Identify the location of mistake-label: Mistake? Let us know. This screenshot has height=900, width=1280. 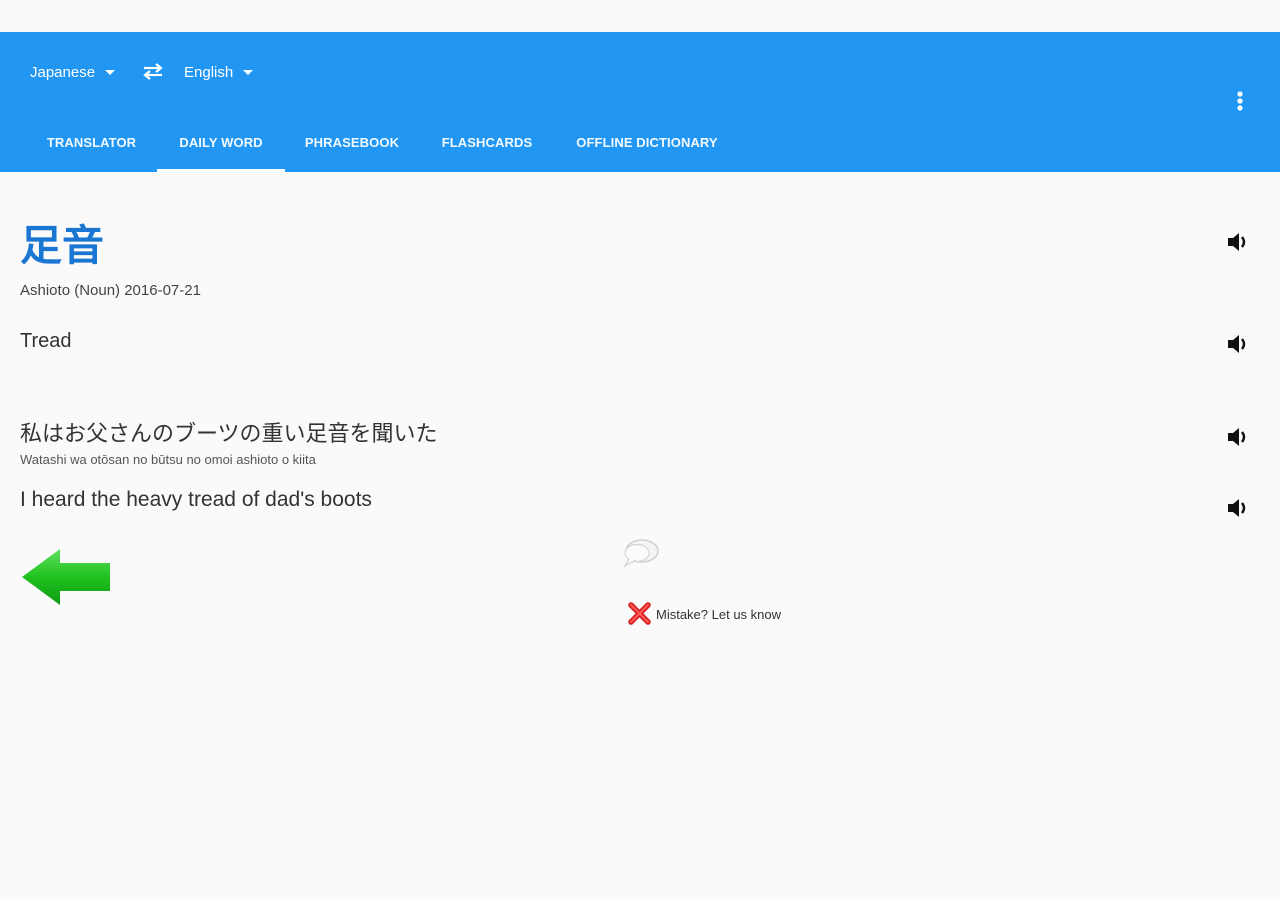
(719, 614).